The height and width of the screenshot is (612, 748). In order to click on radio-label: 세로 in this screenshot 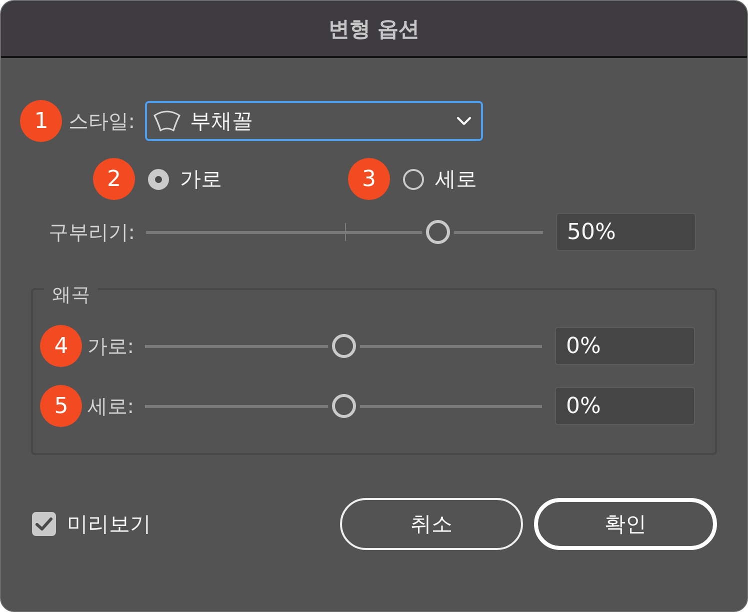, I will do `click(456, 179)`.